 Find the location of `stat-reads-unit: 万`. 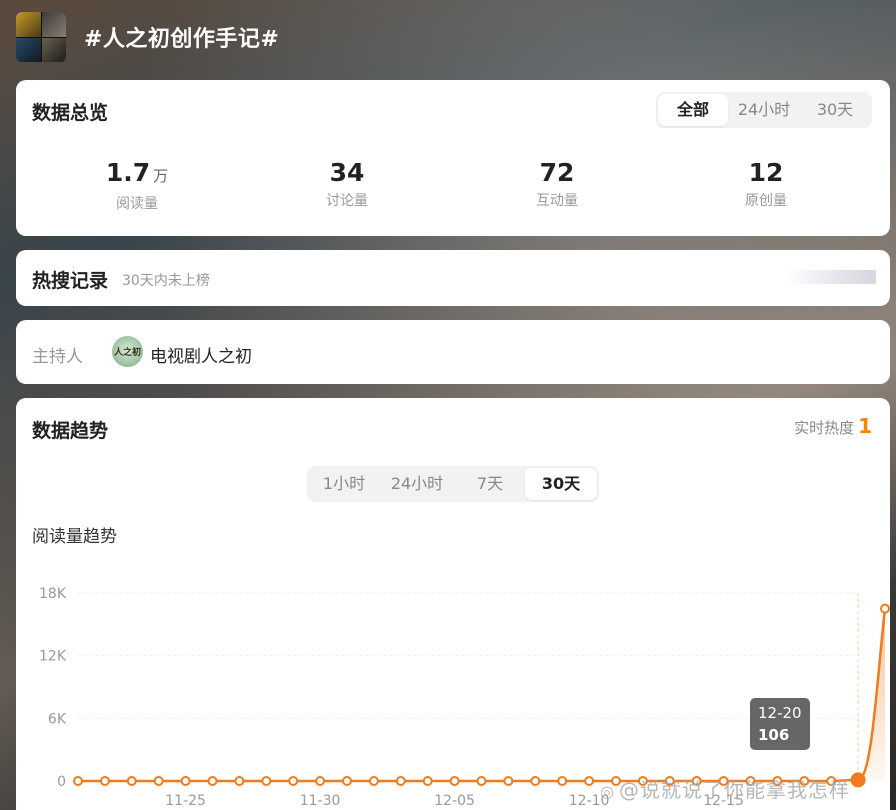

stat-reads-unit: 万 is located at coordinates (161, 176).